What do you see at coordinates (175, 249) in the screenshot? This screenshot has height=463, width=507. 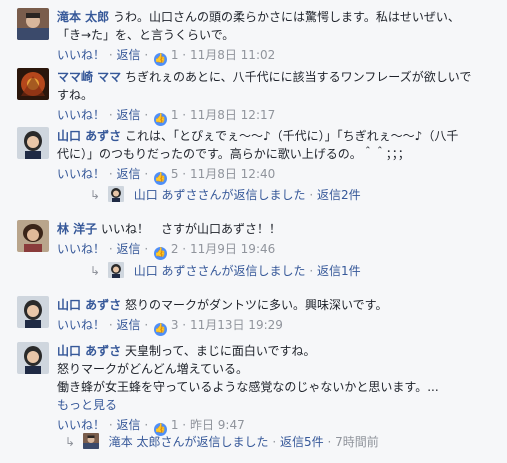 I see `like-count: 2` at bounding box center [175, 249].